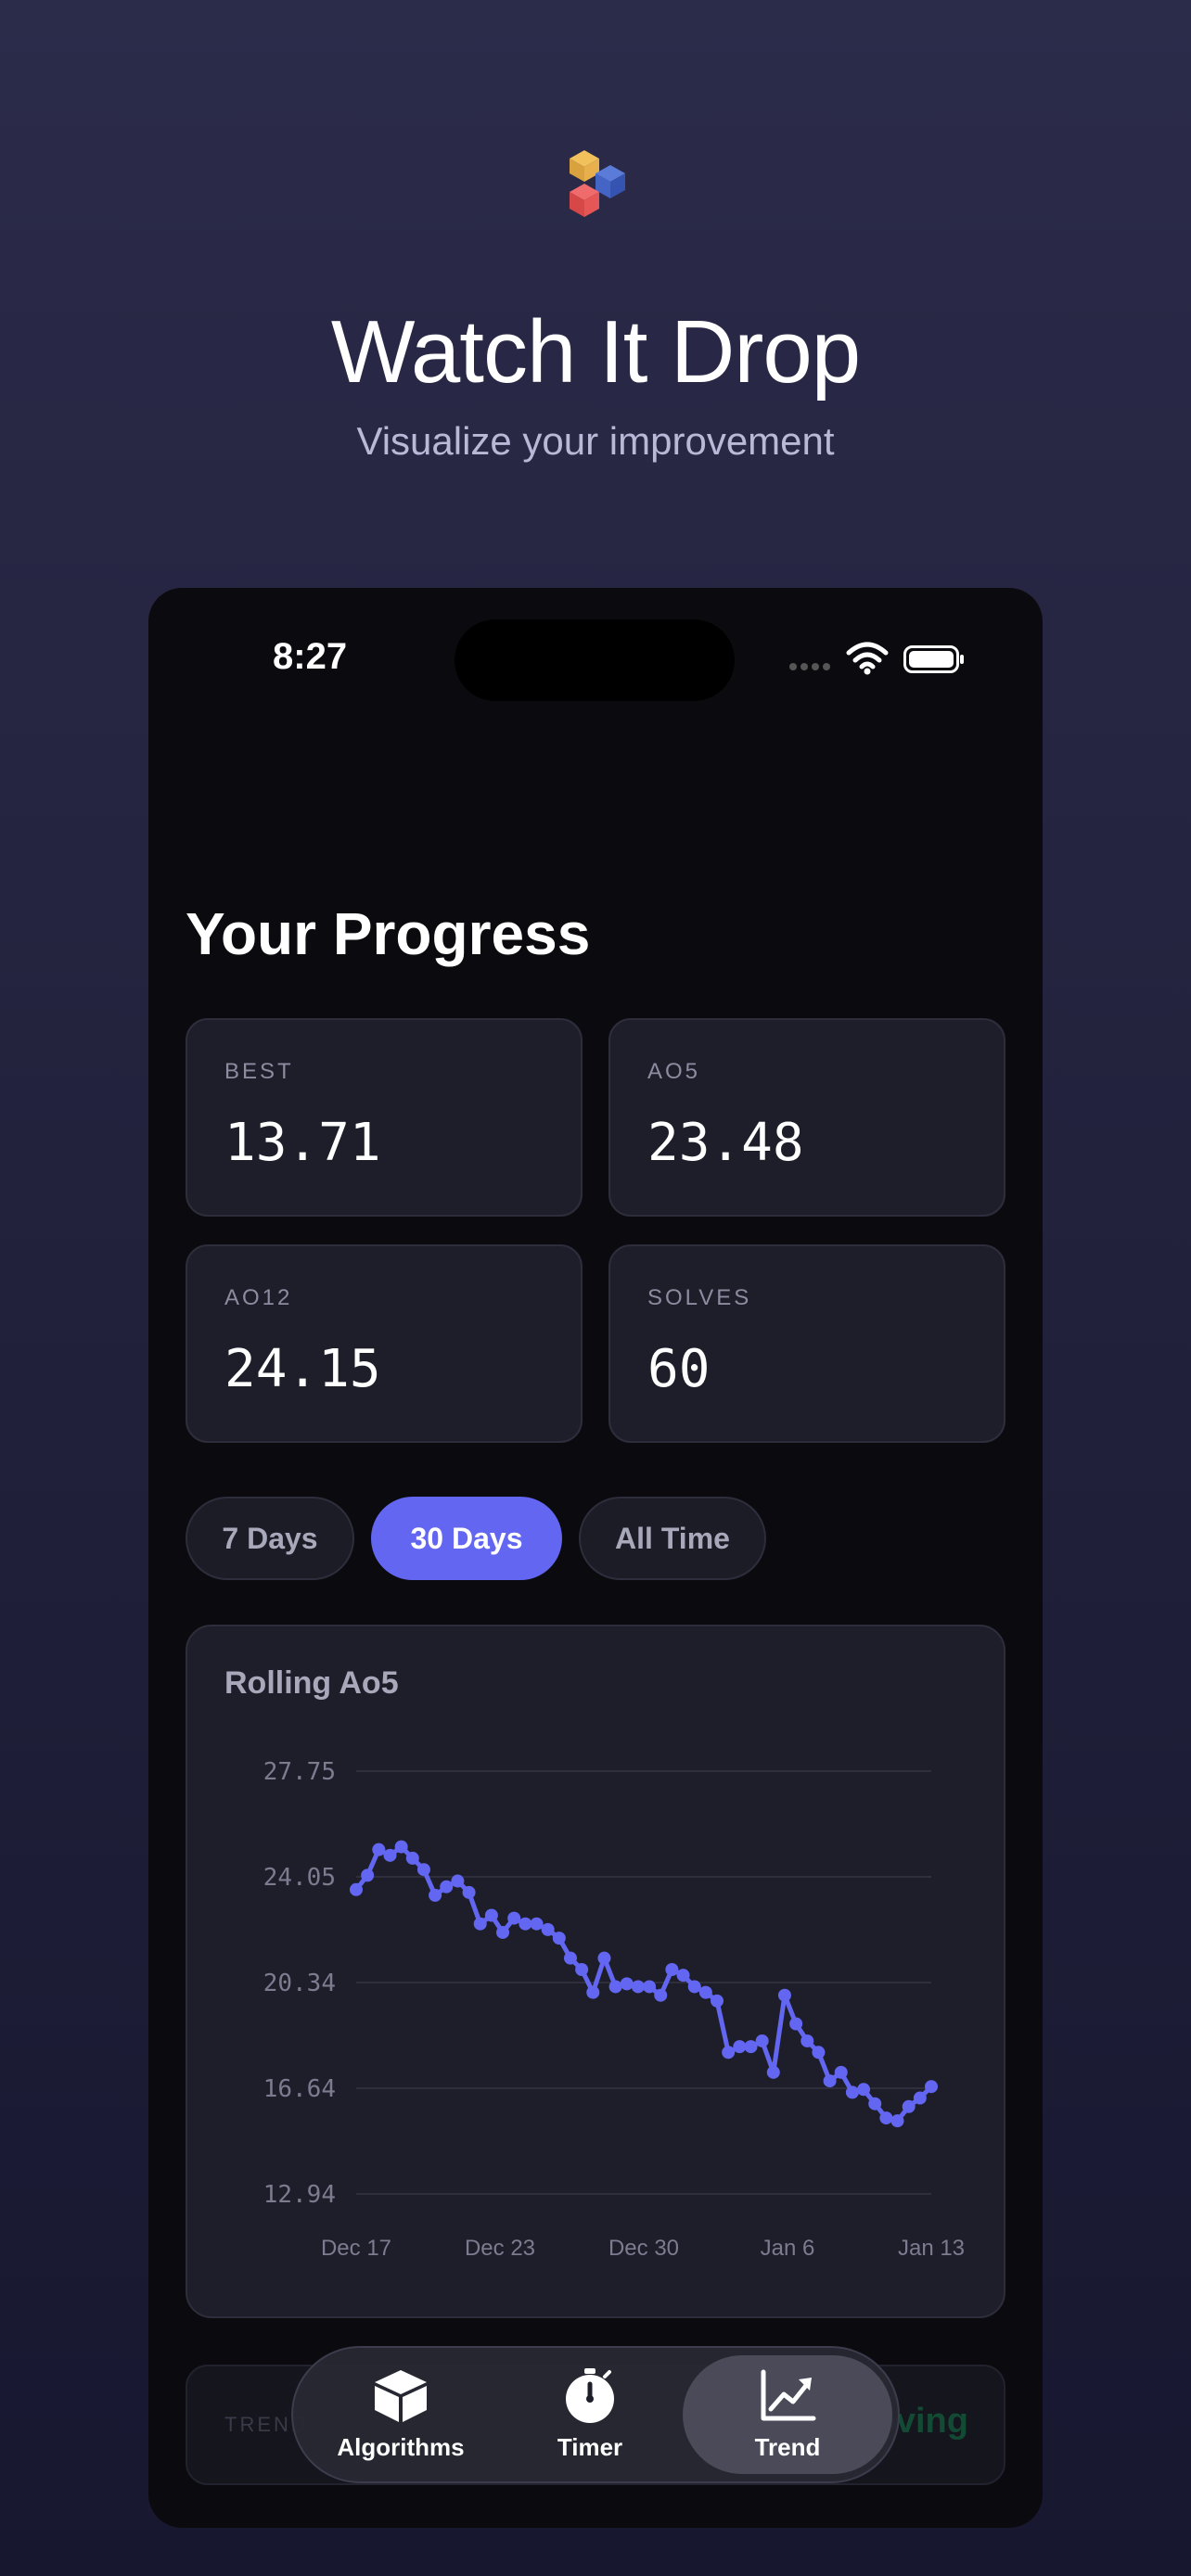 The width and height of the screenshot is (1191, 2576). I want to click on x-tick-label: Jan 13, so click(931, 2248).